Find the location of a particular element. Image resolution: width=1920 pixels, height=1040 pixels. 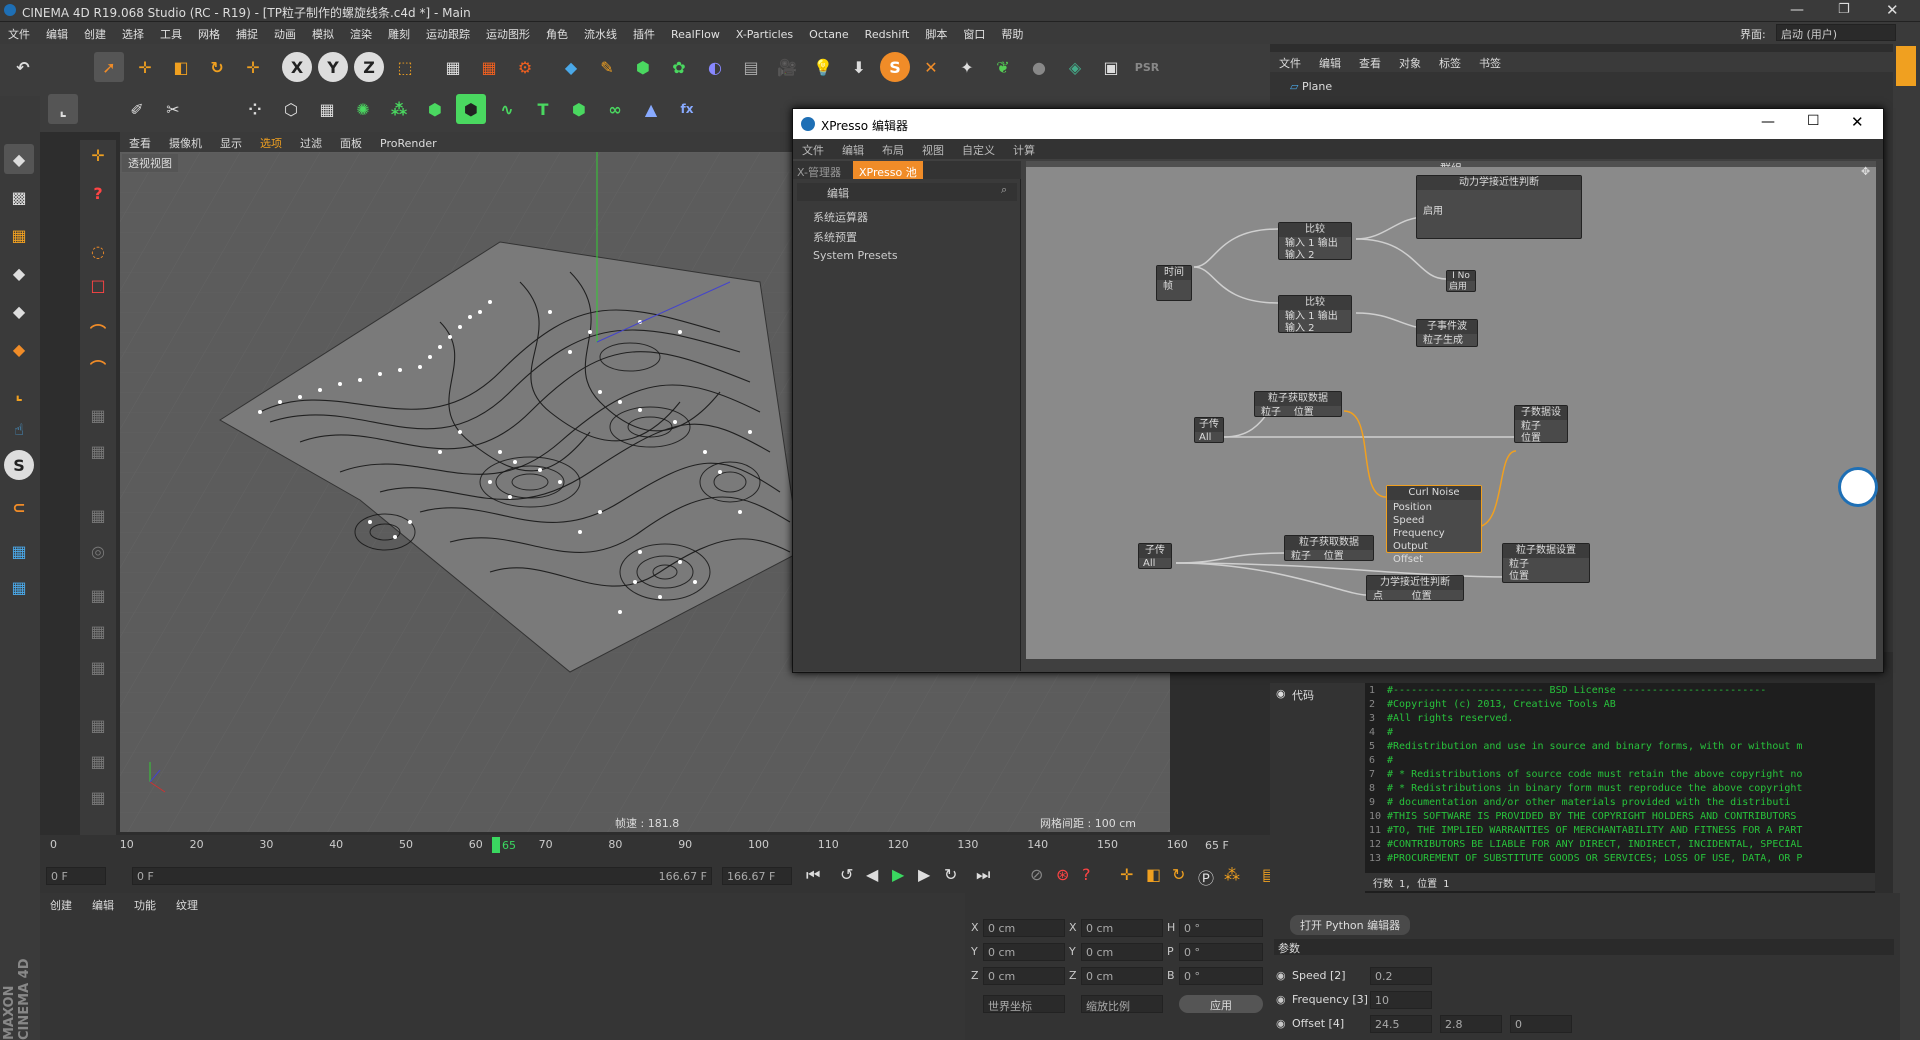

next-frame-icon: ▶ is located at coordinates (924, 874).